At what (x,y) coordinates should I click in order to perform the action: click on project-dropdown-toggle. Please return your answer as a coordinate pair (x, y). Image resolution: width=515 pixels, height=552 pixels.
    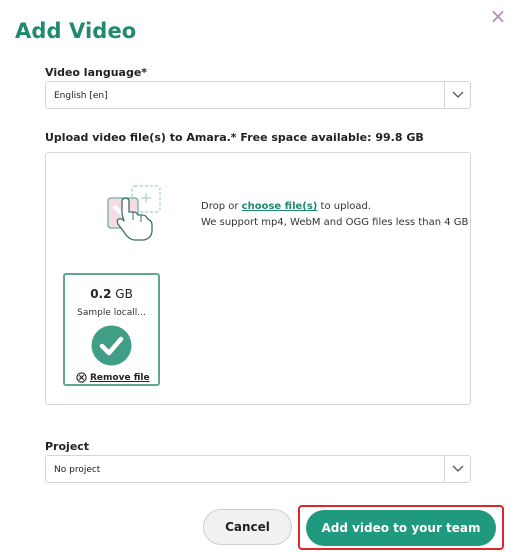
    Looking at the image, I should click on (457, 469).